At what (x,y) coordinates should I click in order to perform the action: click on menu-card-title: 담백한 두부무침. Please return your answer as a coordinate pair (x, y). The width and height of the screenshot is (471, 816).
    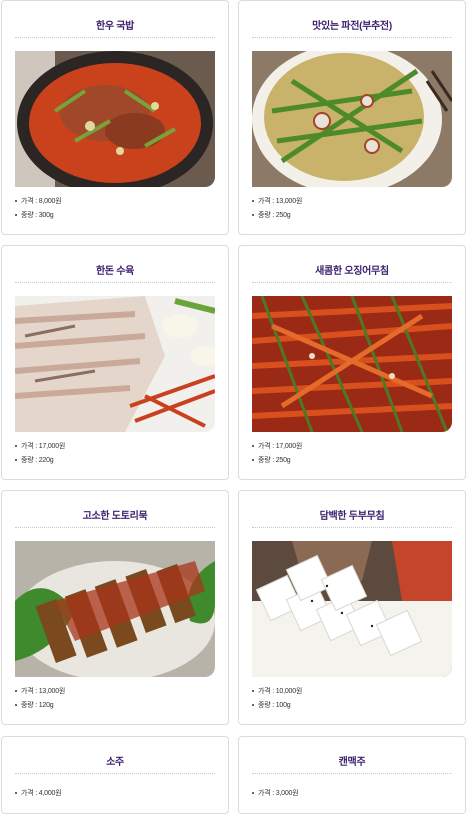
    Looking at the image, I should click on (352, 516).